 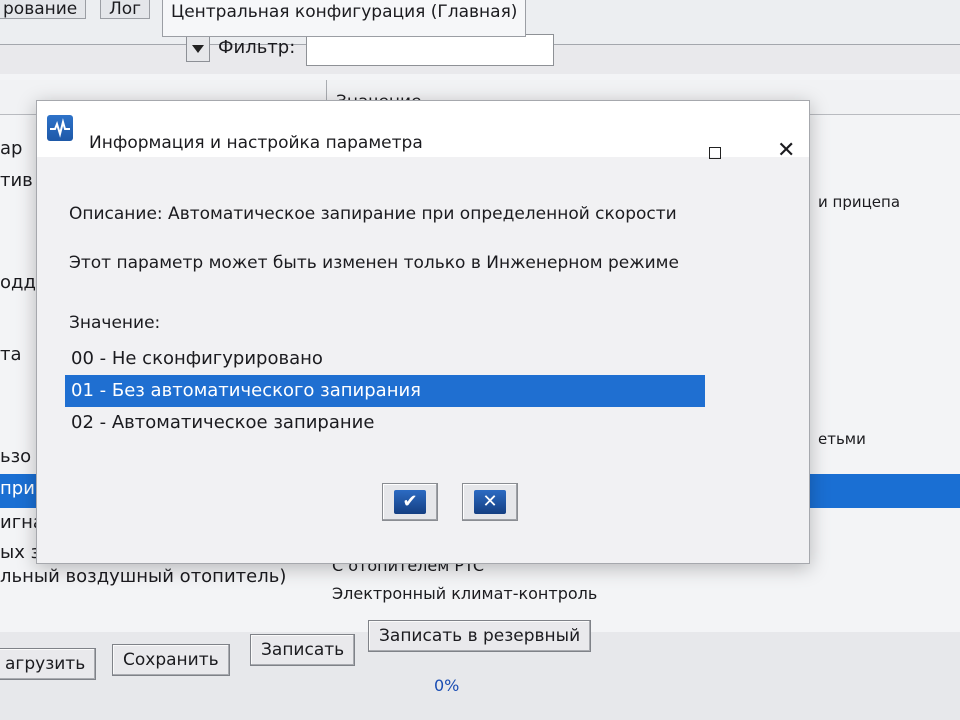 I want to click on app-icon, so click(x=60, y=128).